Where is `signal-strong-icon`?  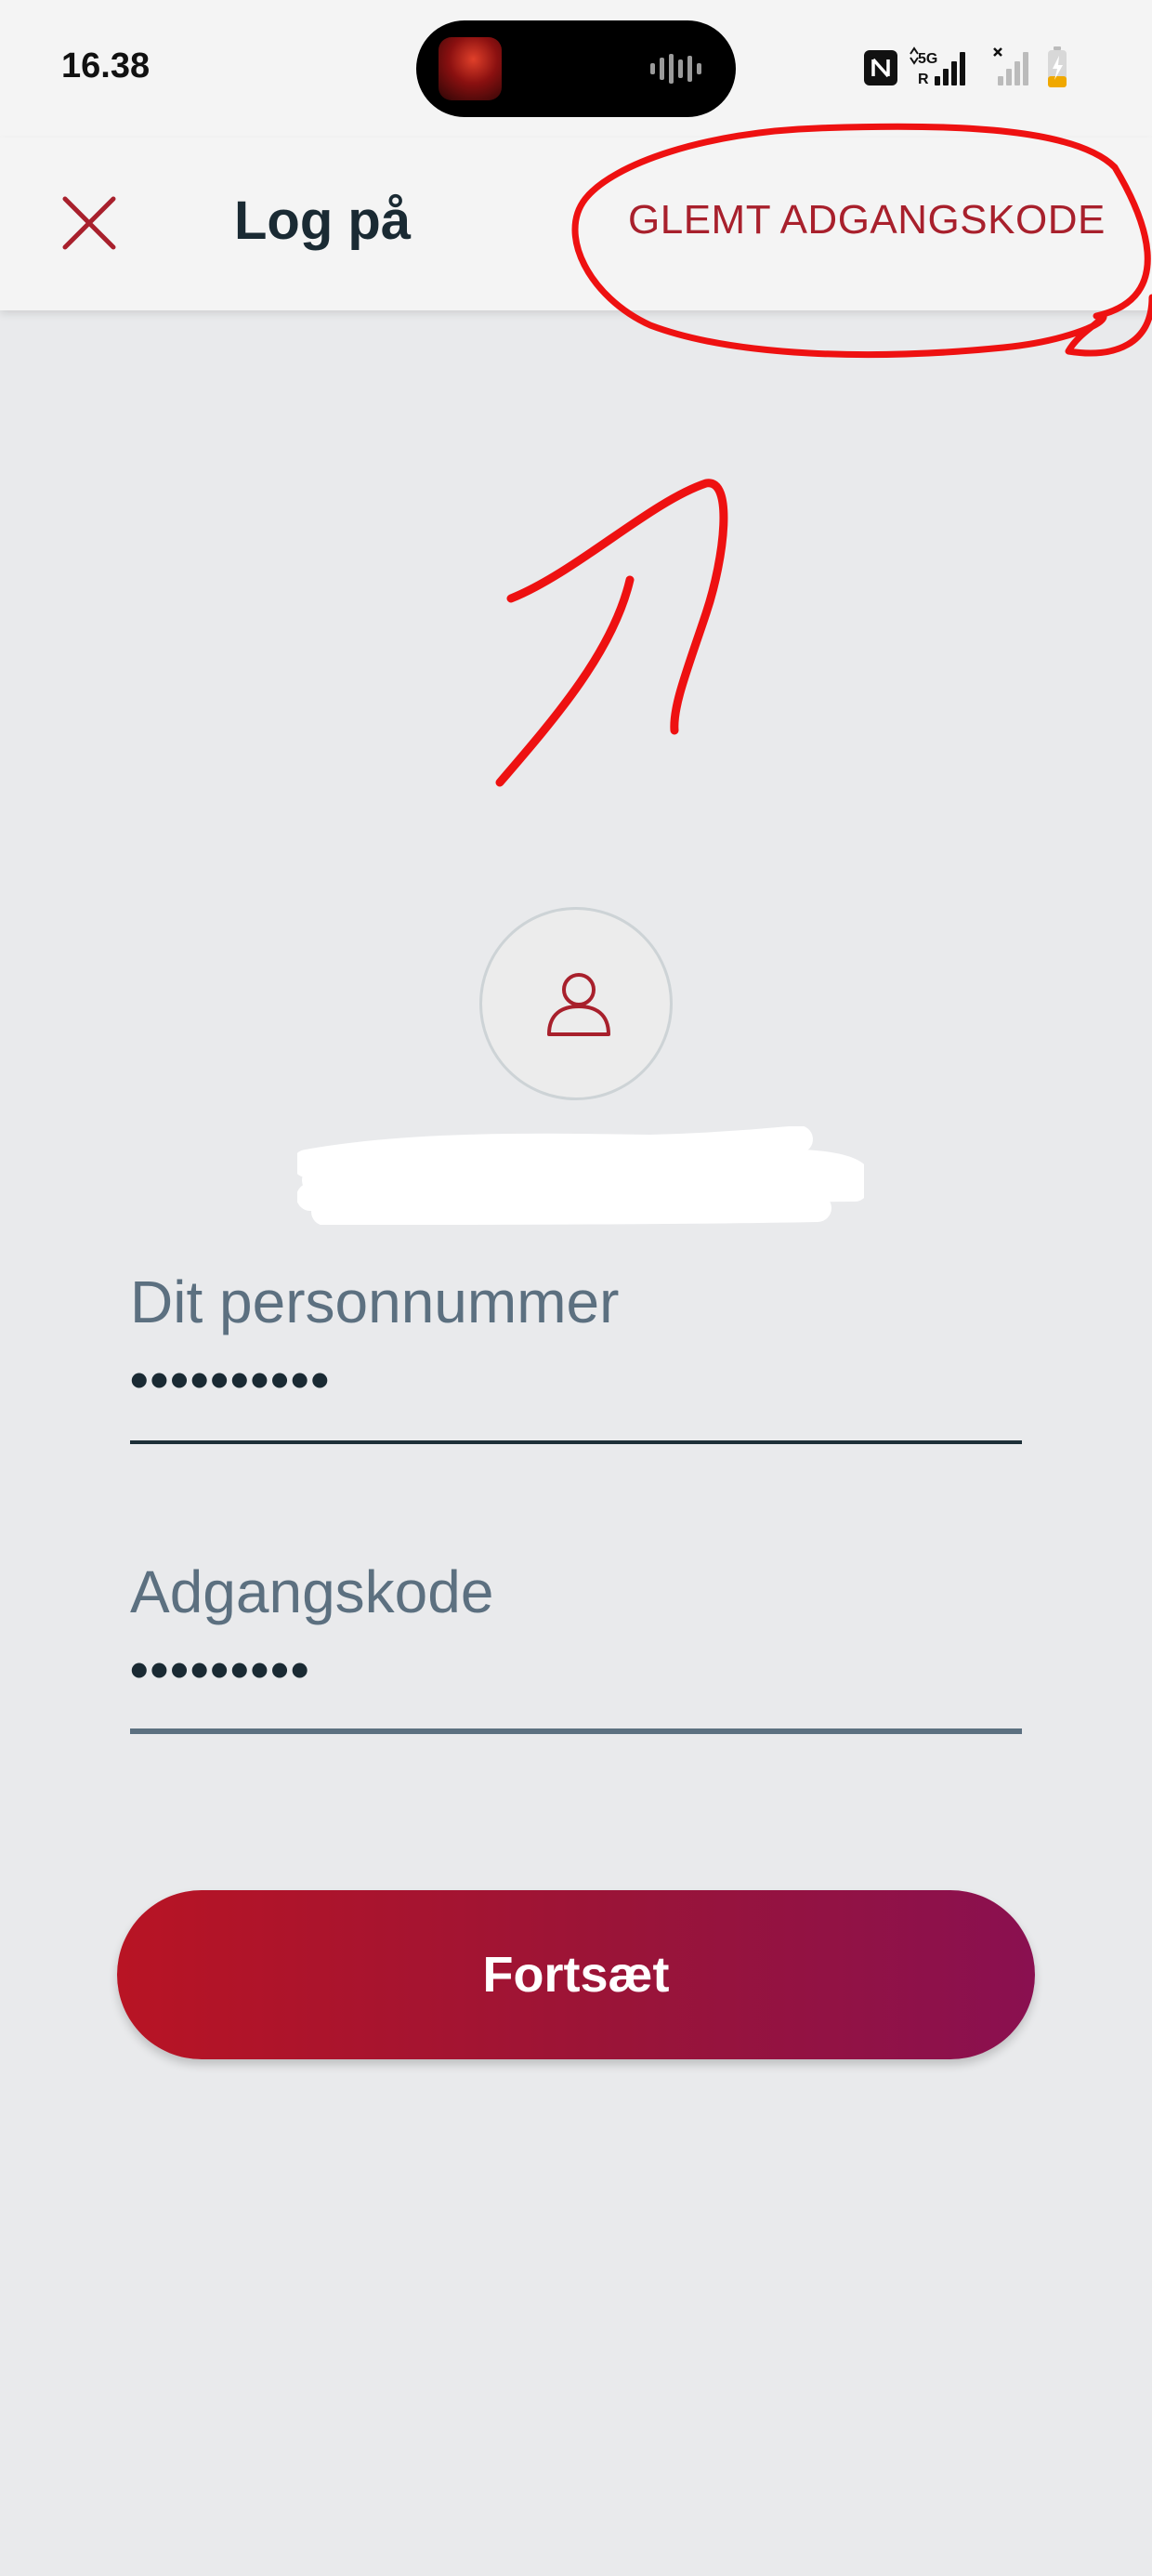 signal-strong-icon is located at coordinates (950, 68).